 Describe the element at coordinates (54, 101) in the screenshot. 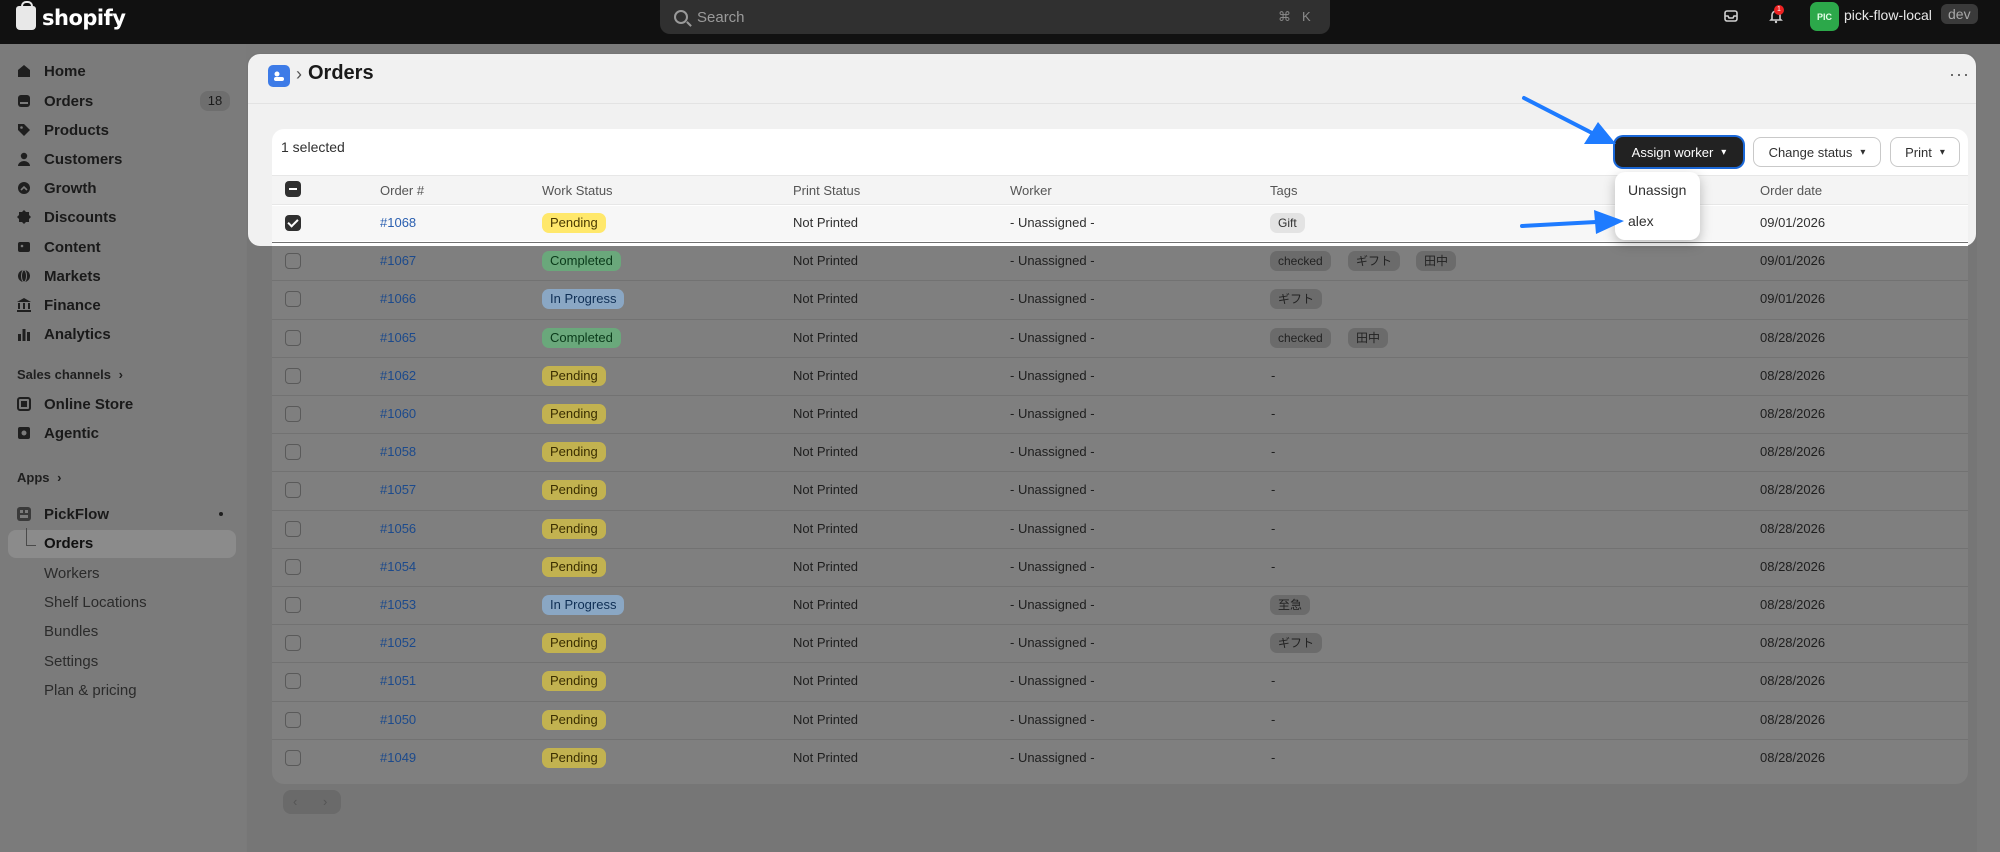

I see `sidebar-item-orders: Orders` at that location.